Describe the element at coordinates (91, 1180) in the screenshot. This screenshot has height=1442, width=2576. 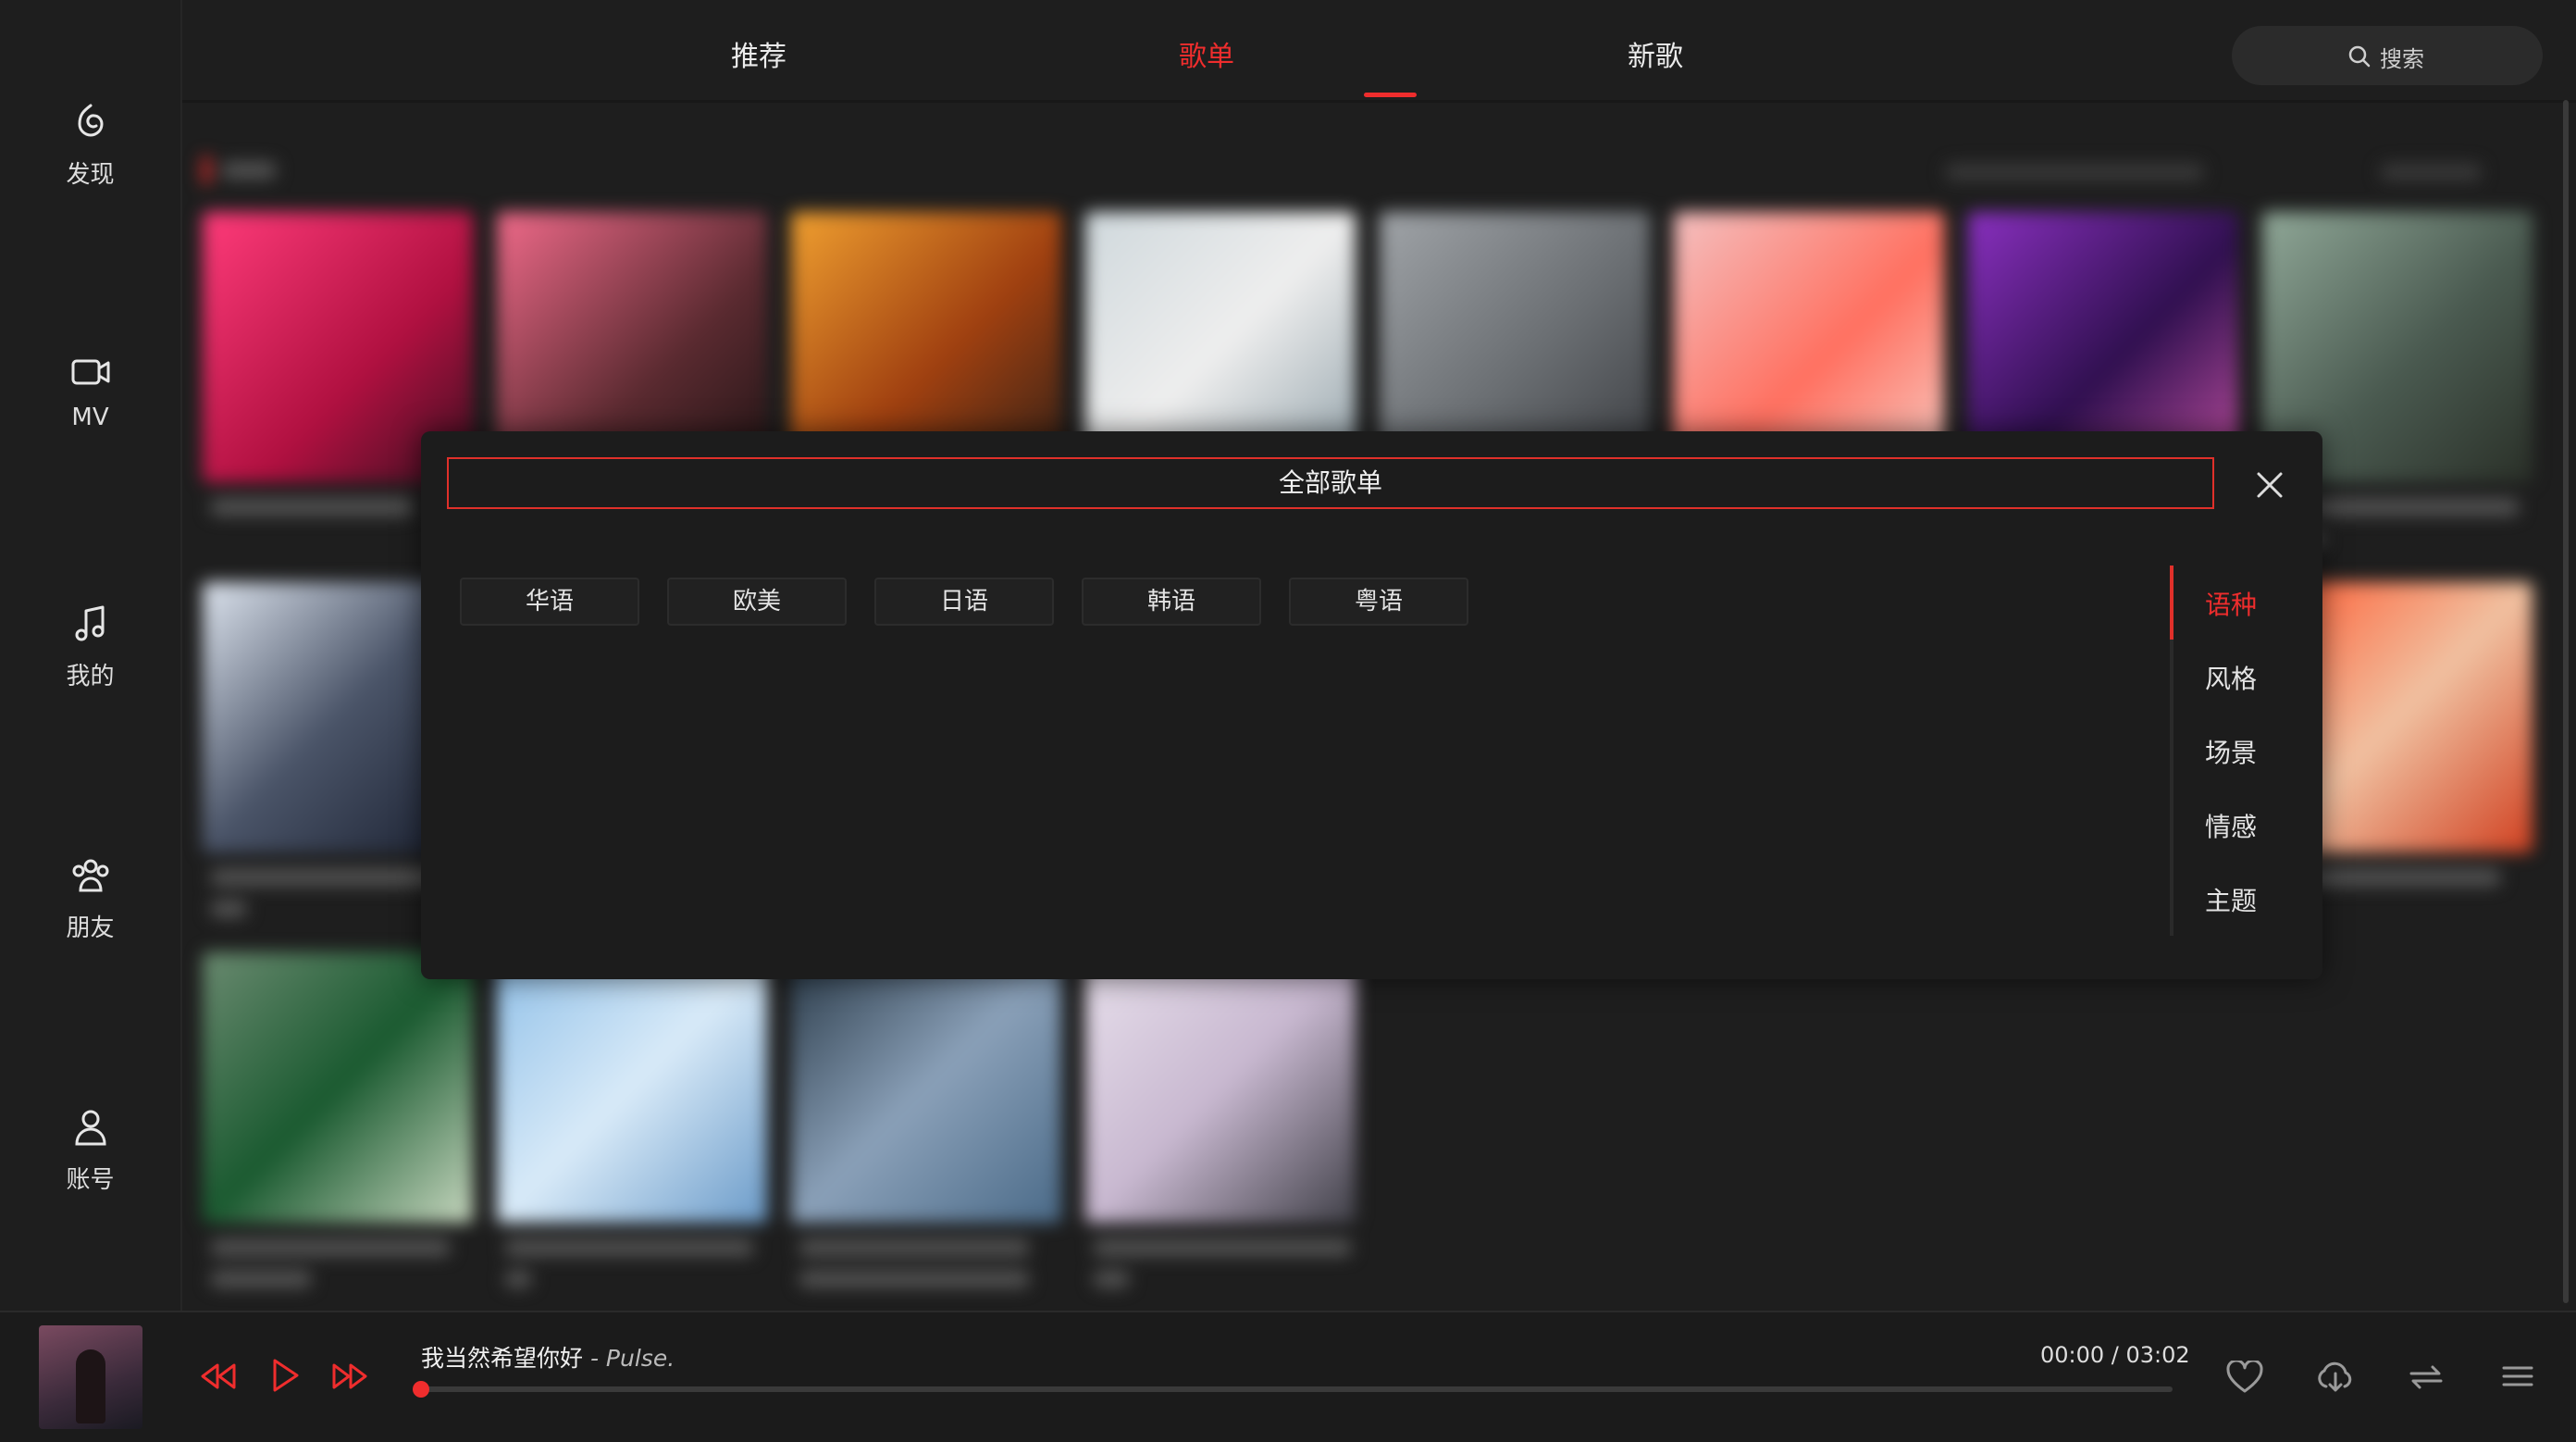
I see `sidebar-item-label: 账号` at that location.